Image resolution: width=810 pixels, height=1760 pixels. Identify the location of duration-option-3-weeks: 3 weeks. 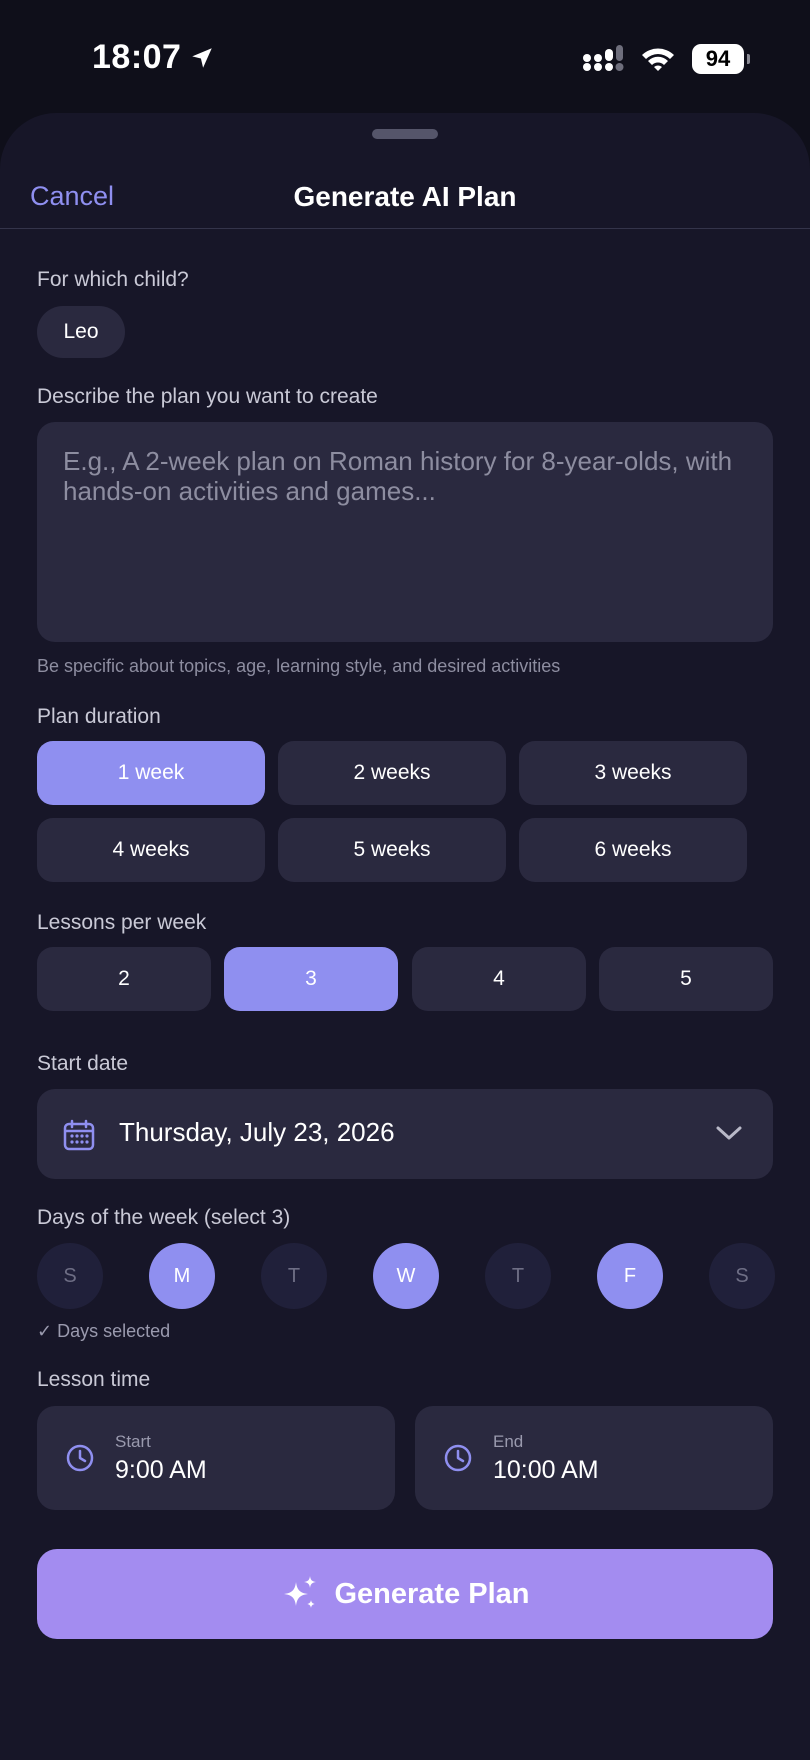
(633, 773).